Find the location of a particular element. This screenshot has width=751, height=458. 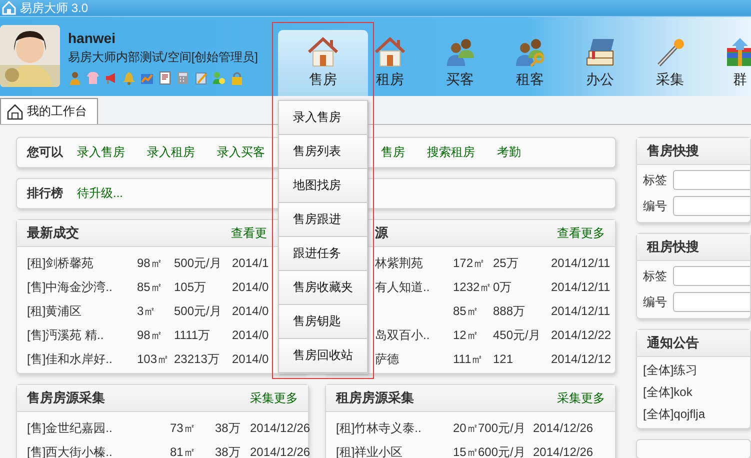

table-cell: 有人知道.. is located at coordinates (402, 287).